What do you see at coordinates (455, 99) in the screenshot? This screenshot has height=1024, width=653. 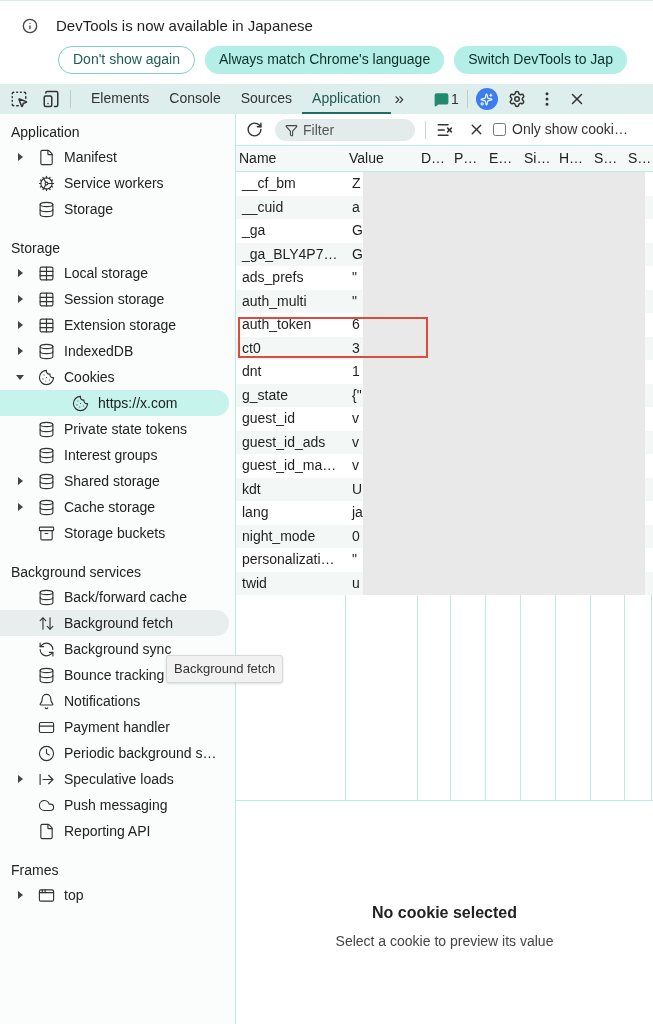 I see `issues-count: 1` at bounding box center [455, 99].